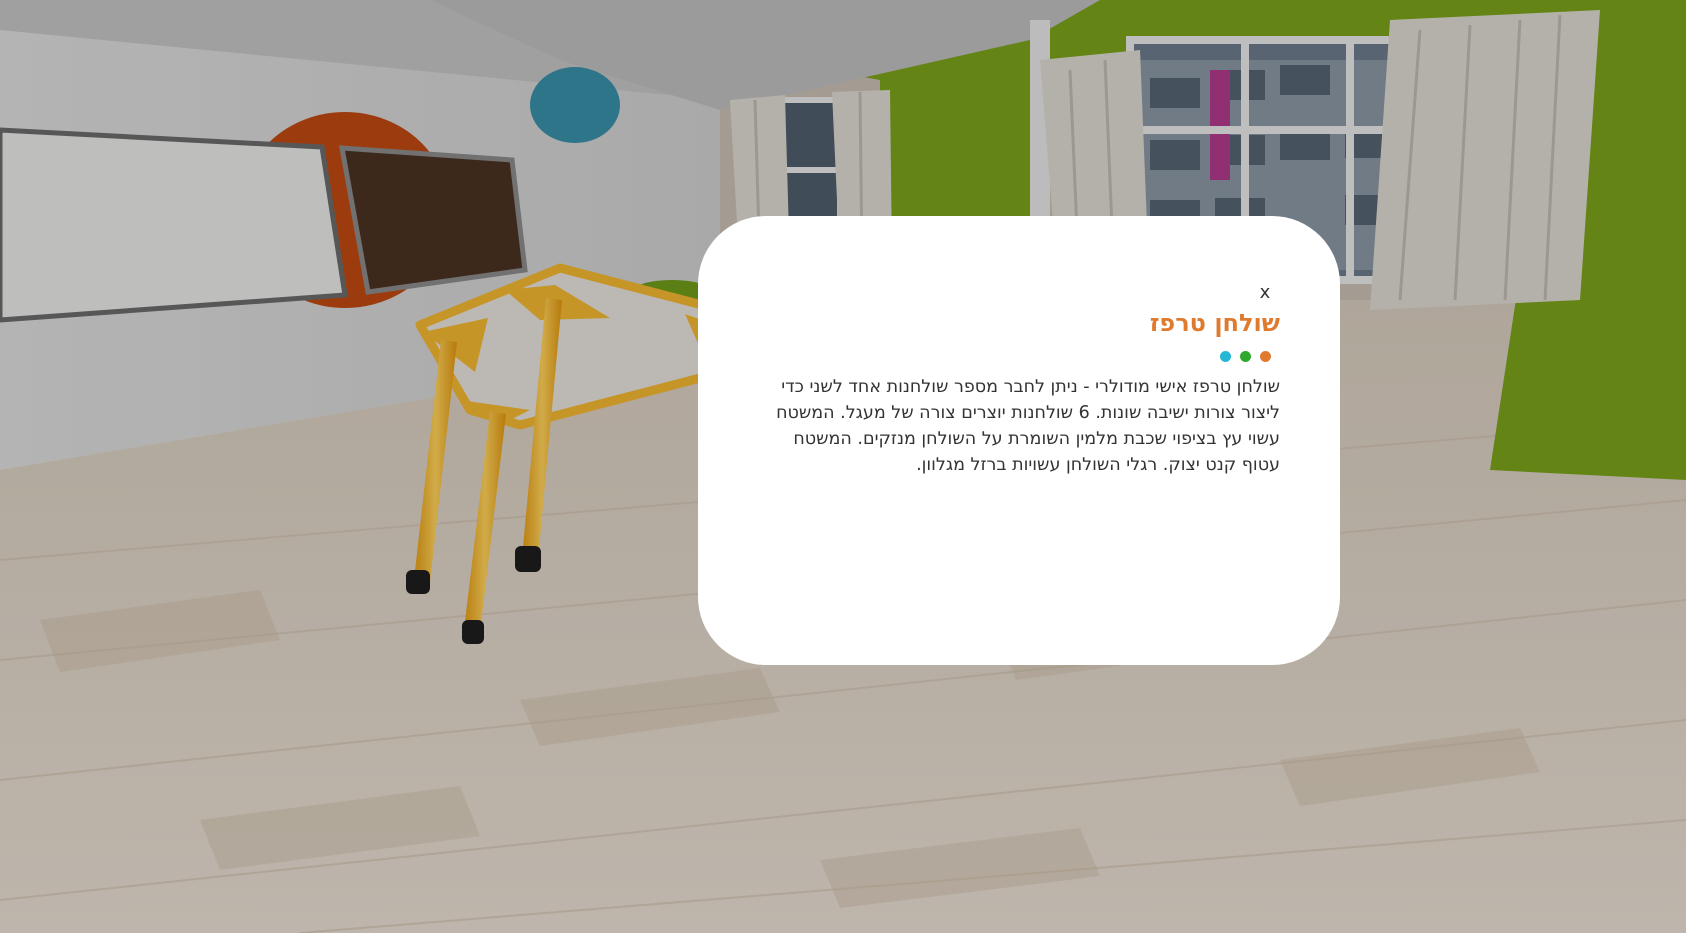  What do you see at coordinates (1265, 356) in the screenshot?
I see `color-dot-orange` at bounding box center [1265, 356].